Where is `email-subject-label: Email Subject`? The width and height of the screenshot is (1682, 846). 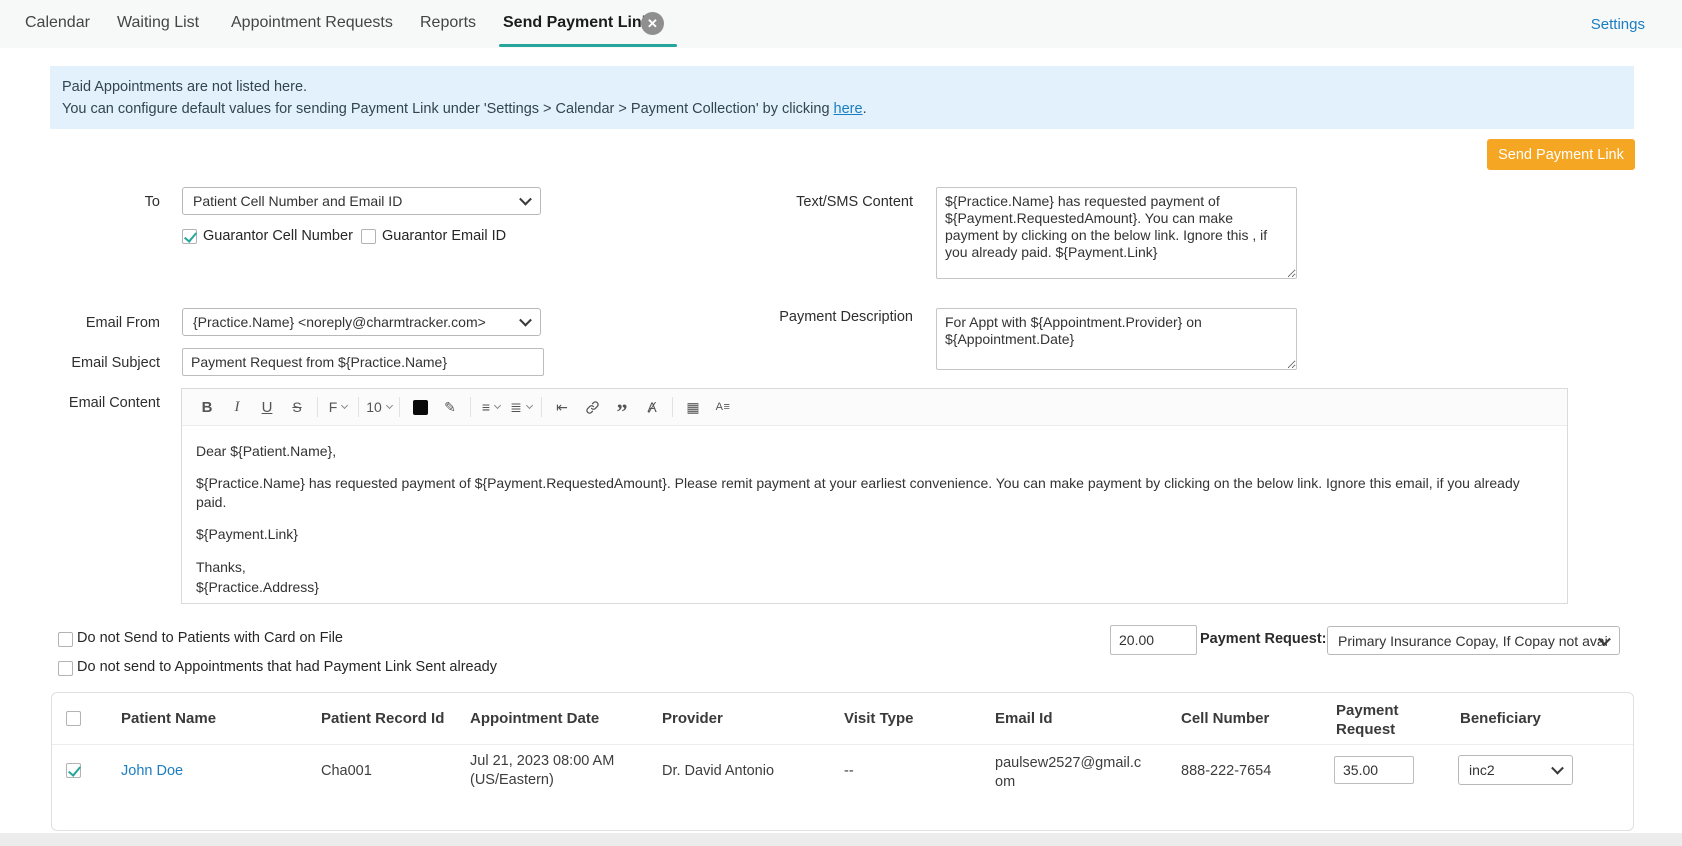
email-subject-label: Email Subject is located at coordinates (115, 363).